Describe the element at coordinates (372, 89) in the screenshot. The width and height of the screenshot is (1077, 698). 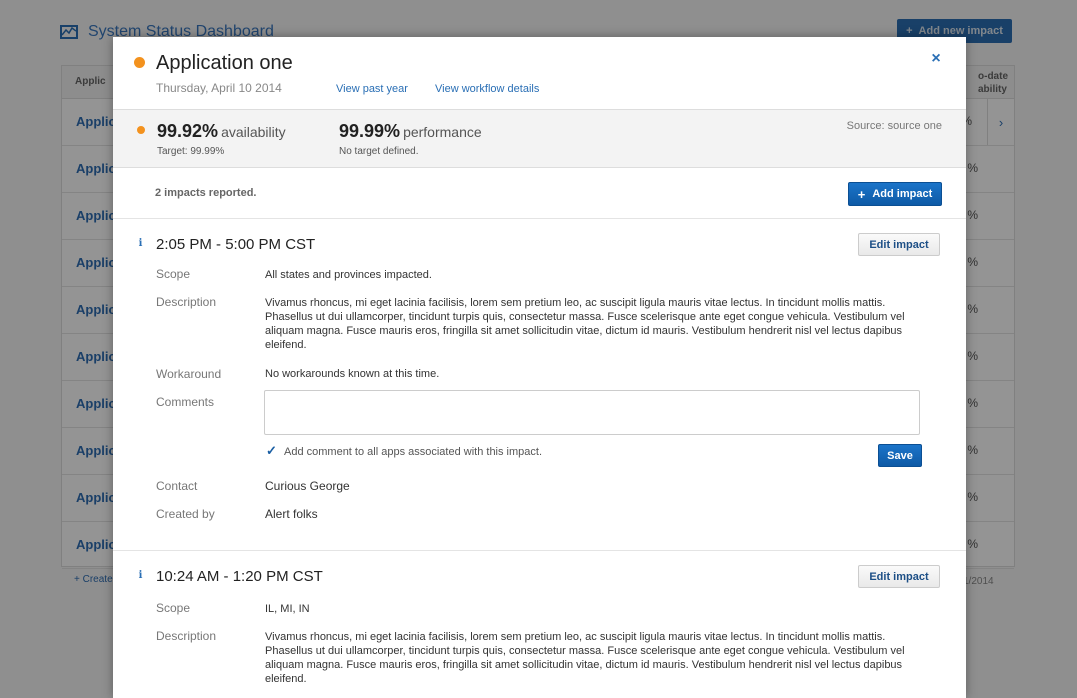
I see `view-past-year-link: View past year` at that location.